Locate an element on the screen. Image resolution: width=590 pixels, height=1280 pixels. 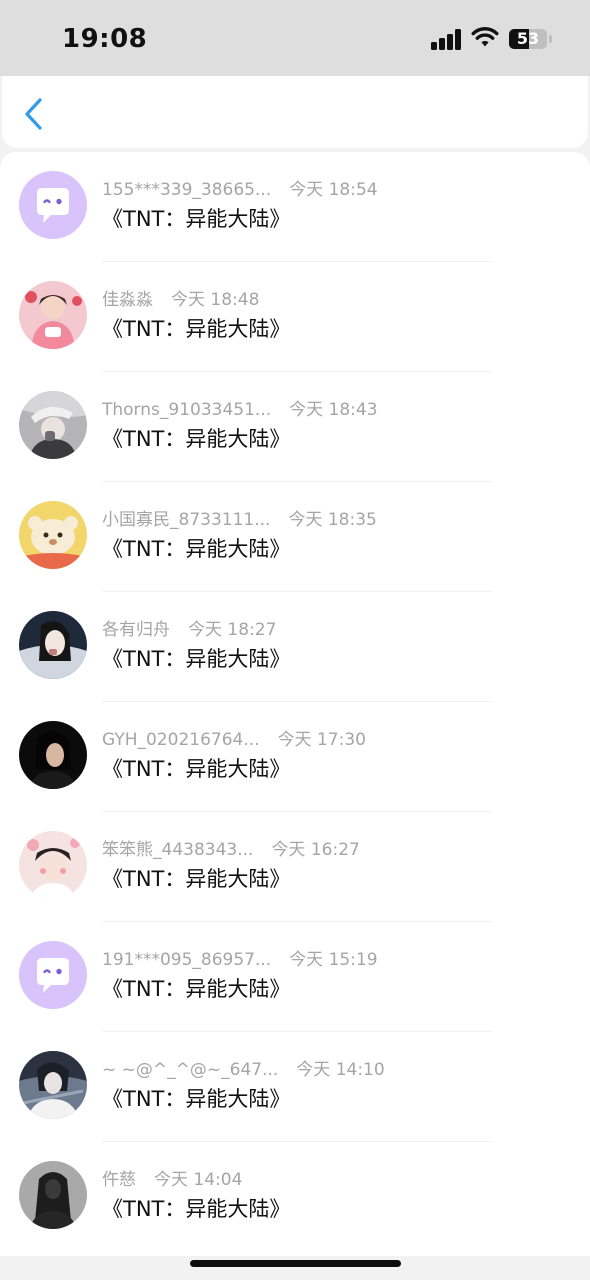
list-item: ~ ~@^_^@~_647... 今天 14:10 《TNT：异能大陆》 is located at coordinates (295, 1087).